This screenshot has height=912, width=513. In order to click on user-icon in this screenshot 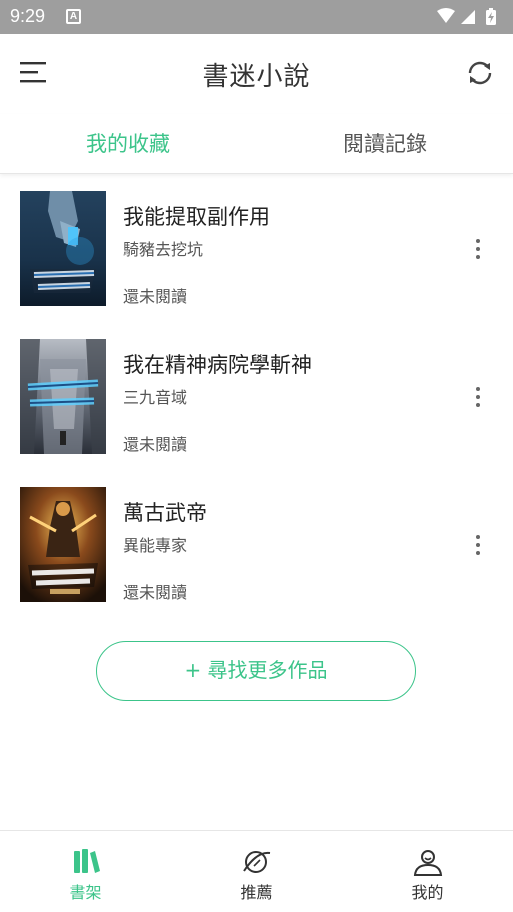, I will do `click(428, 863)`.